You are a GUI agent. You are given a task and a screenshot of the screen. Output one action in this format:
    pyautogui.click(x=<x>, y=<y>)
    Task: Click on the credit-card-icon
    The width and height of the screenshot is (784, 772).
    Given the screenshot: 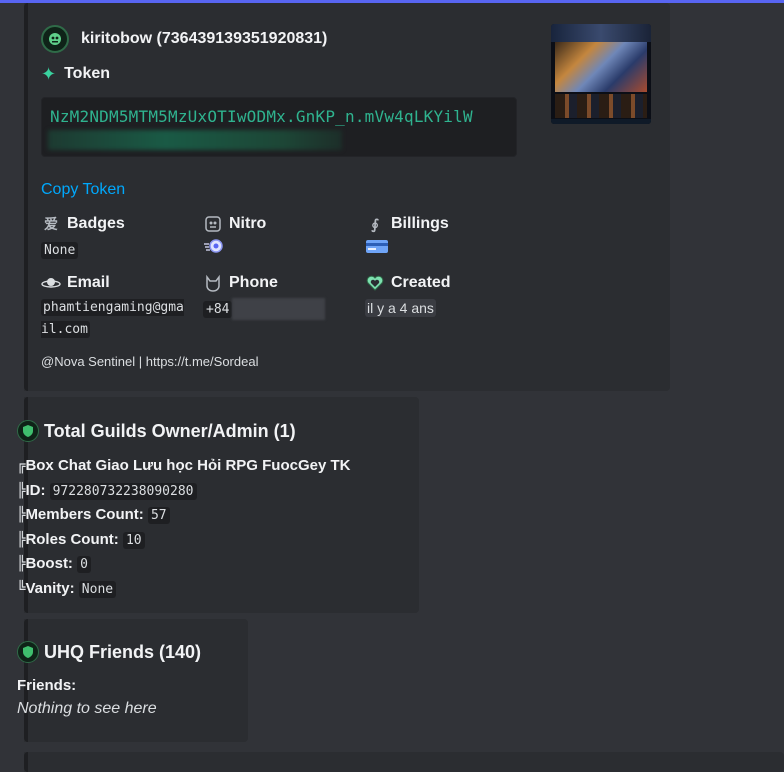 What is the action you would take?
    pyautogui.click(x=377, y=248)
    